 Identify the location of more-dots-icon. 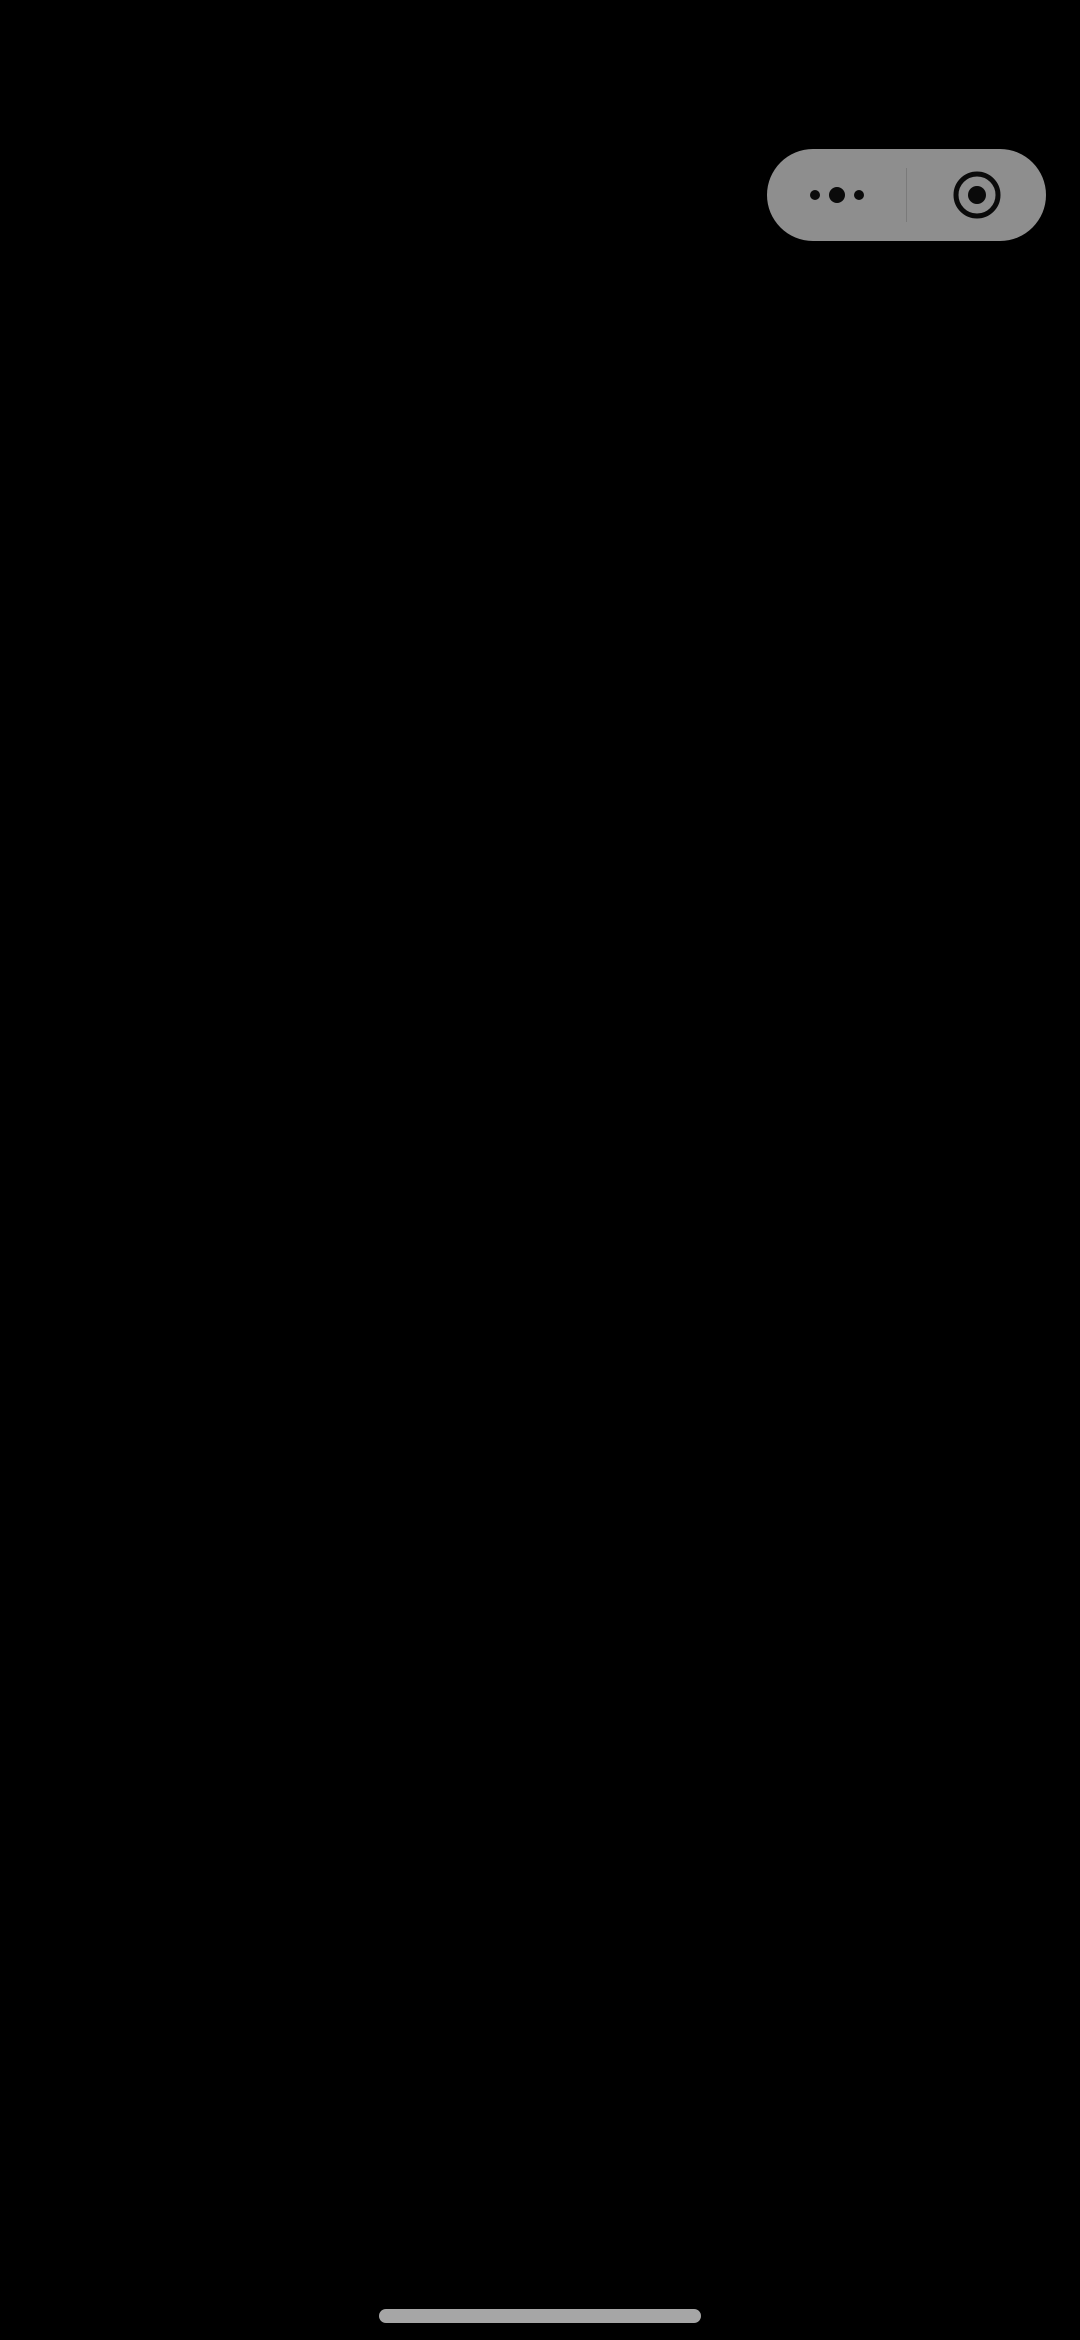
(836, 195).